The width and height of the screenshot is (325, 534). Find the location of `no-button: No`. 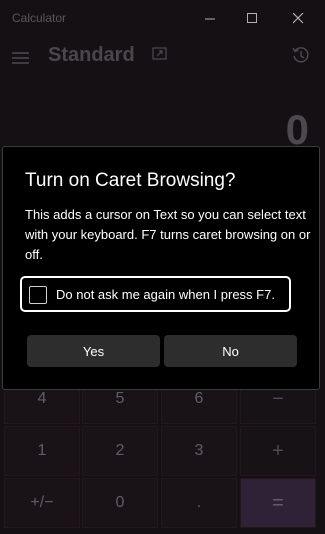

no-button: No is located at coordinates (230, 351).